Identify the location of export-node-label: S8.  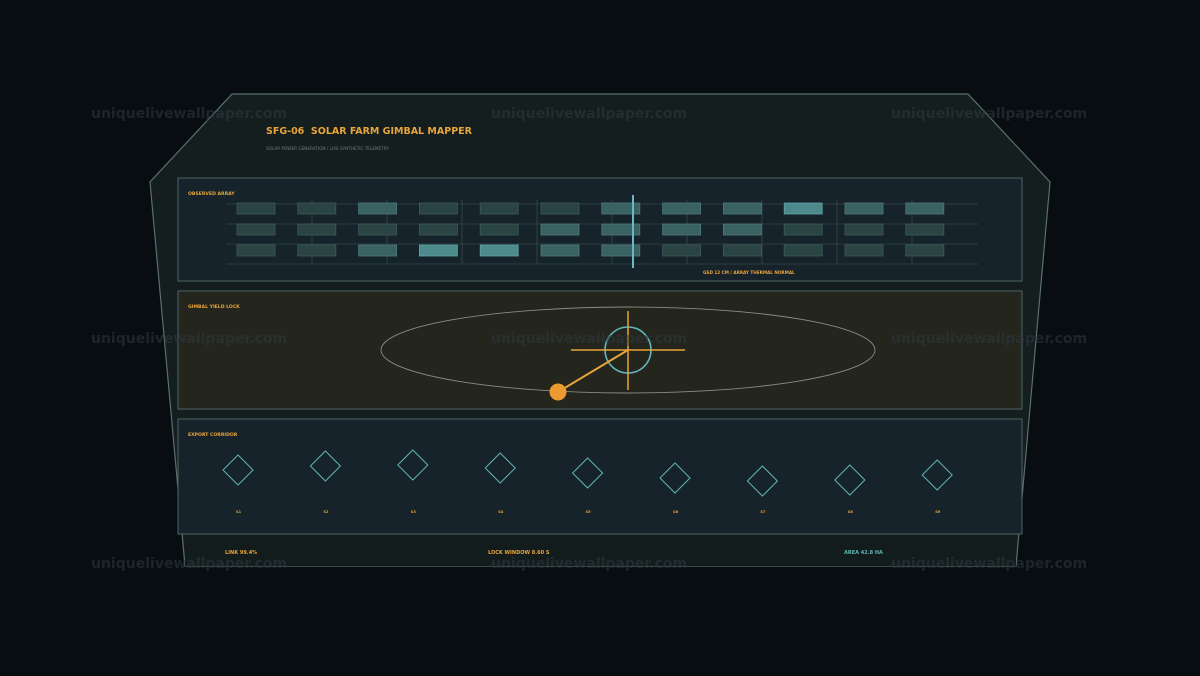
(851, 512).